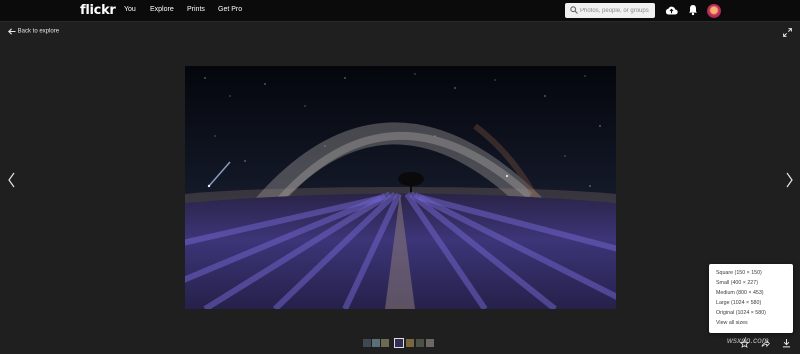  I want to click on download-small: Small (400 × 227), so click(737, 283).